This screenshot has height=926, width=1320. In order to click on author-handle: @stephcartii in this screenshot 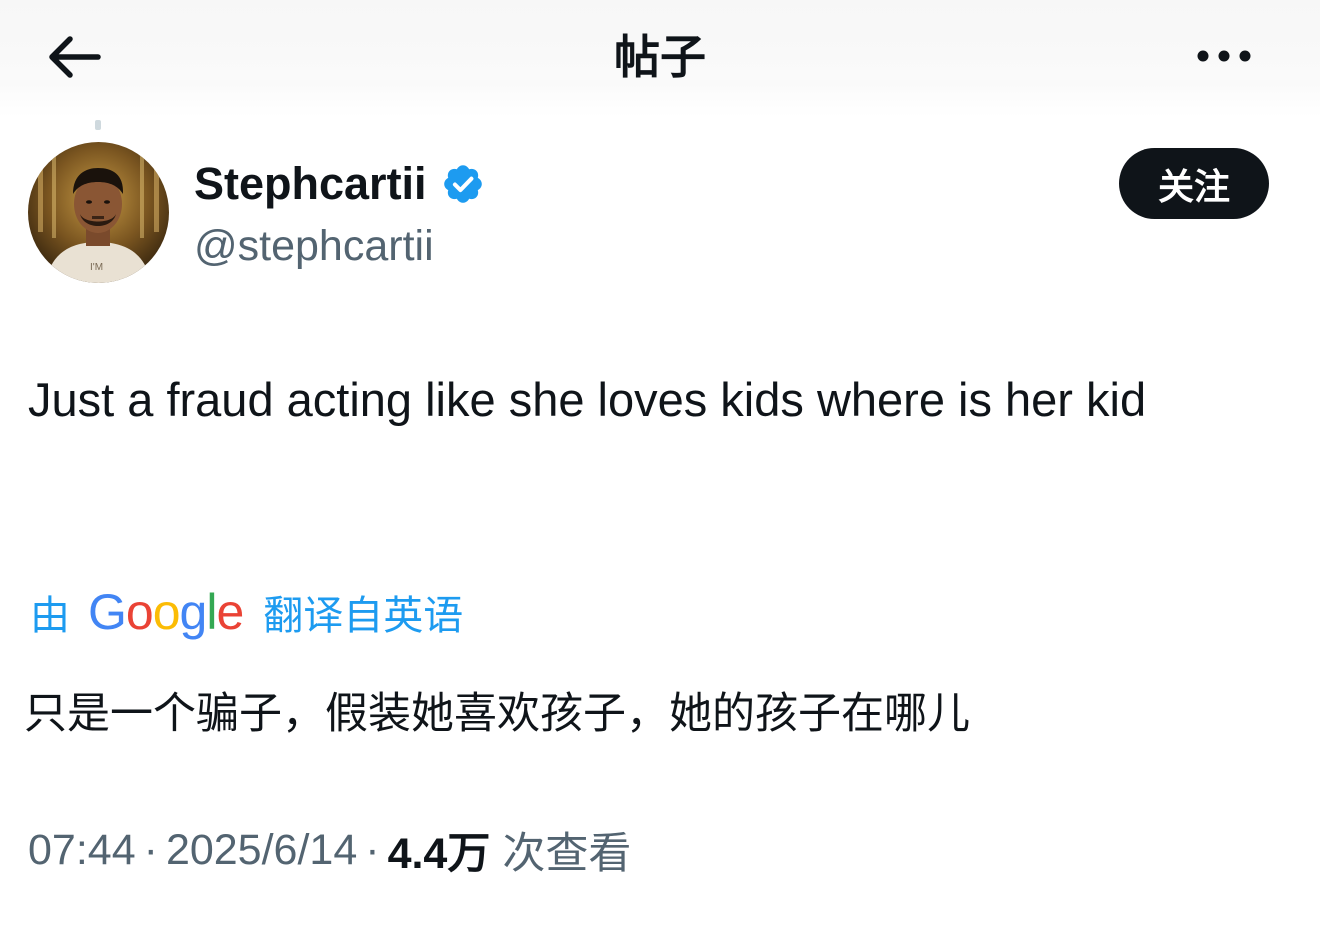, I will do `click(314, 246)`.